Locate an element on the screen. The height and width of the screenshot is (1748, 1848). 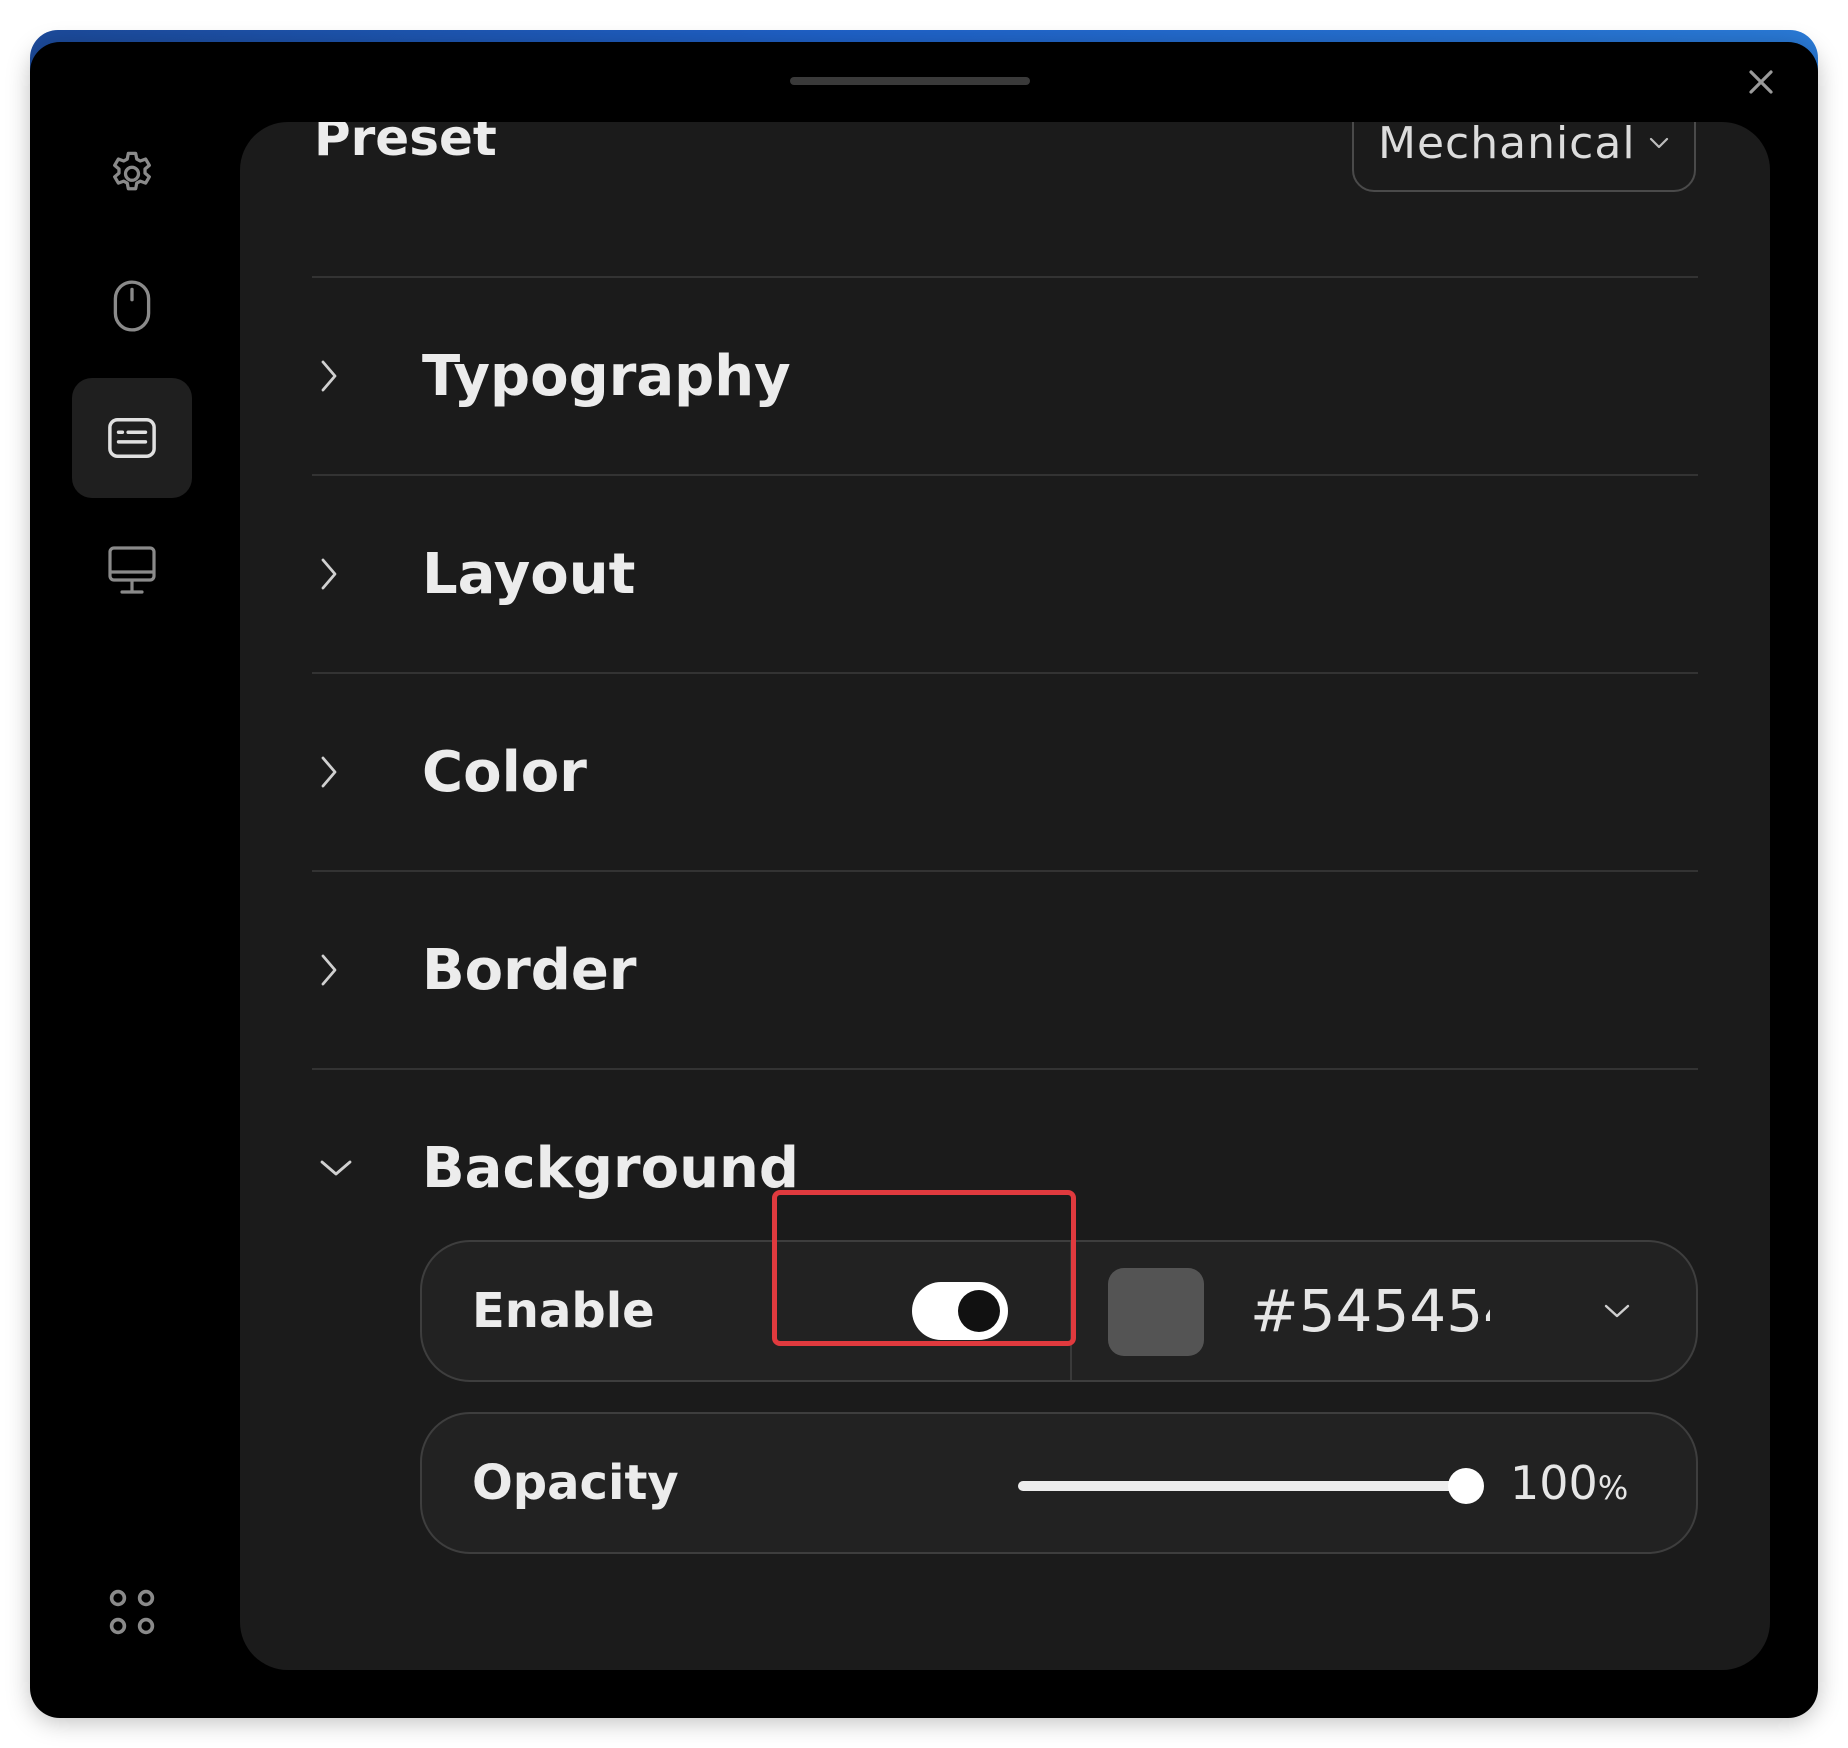
sidebar-item-keyboard-display is located at coordinates (132, 438).